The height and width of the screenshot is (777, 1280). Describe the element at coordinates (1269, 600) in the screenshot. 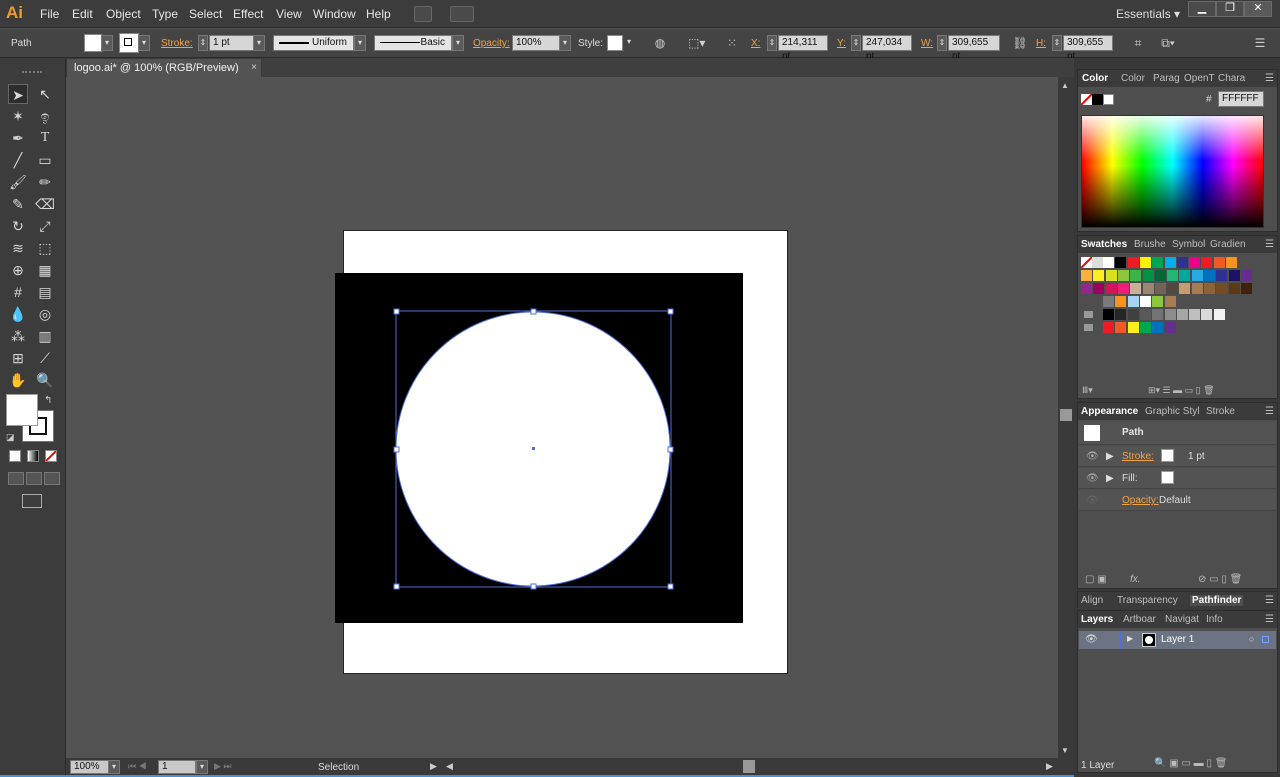

I see `align-panel-menu-icon: ☰` at that location.